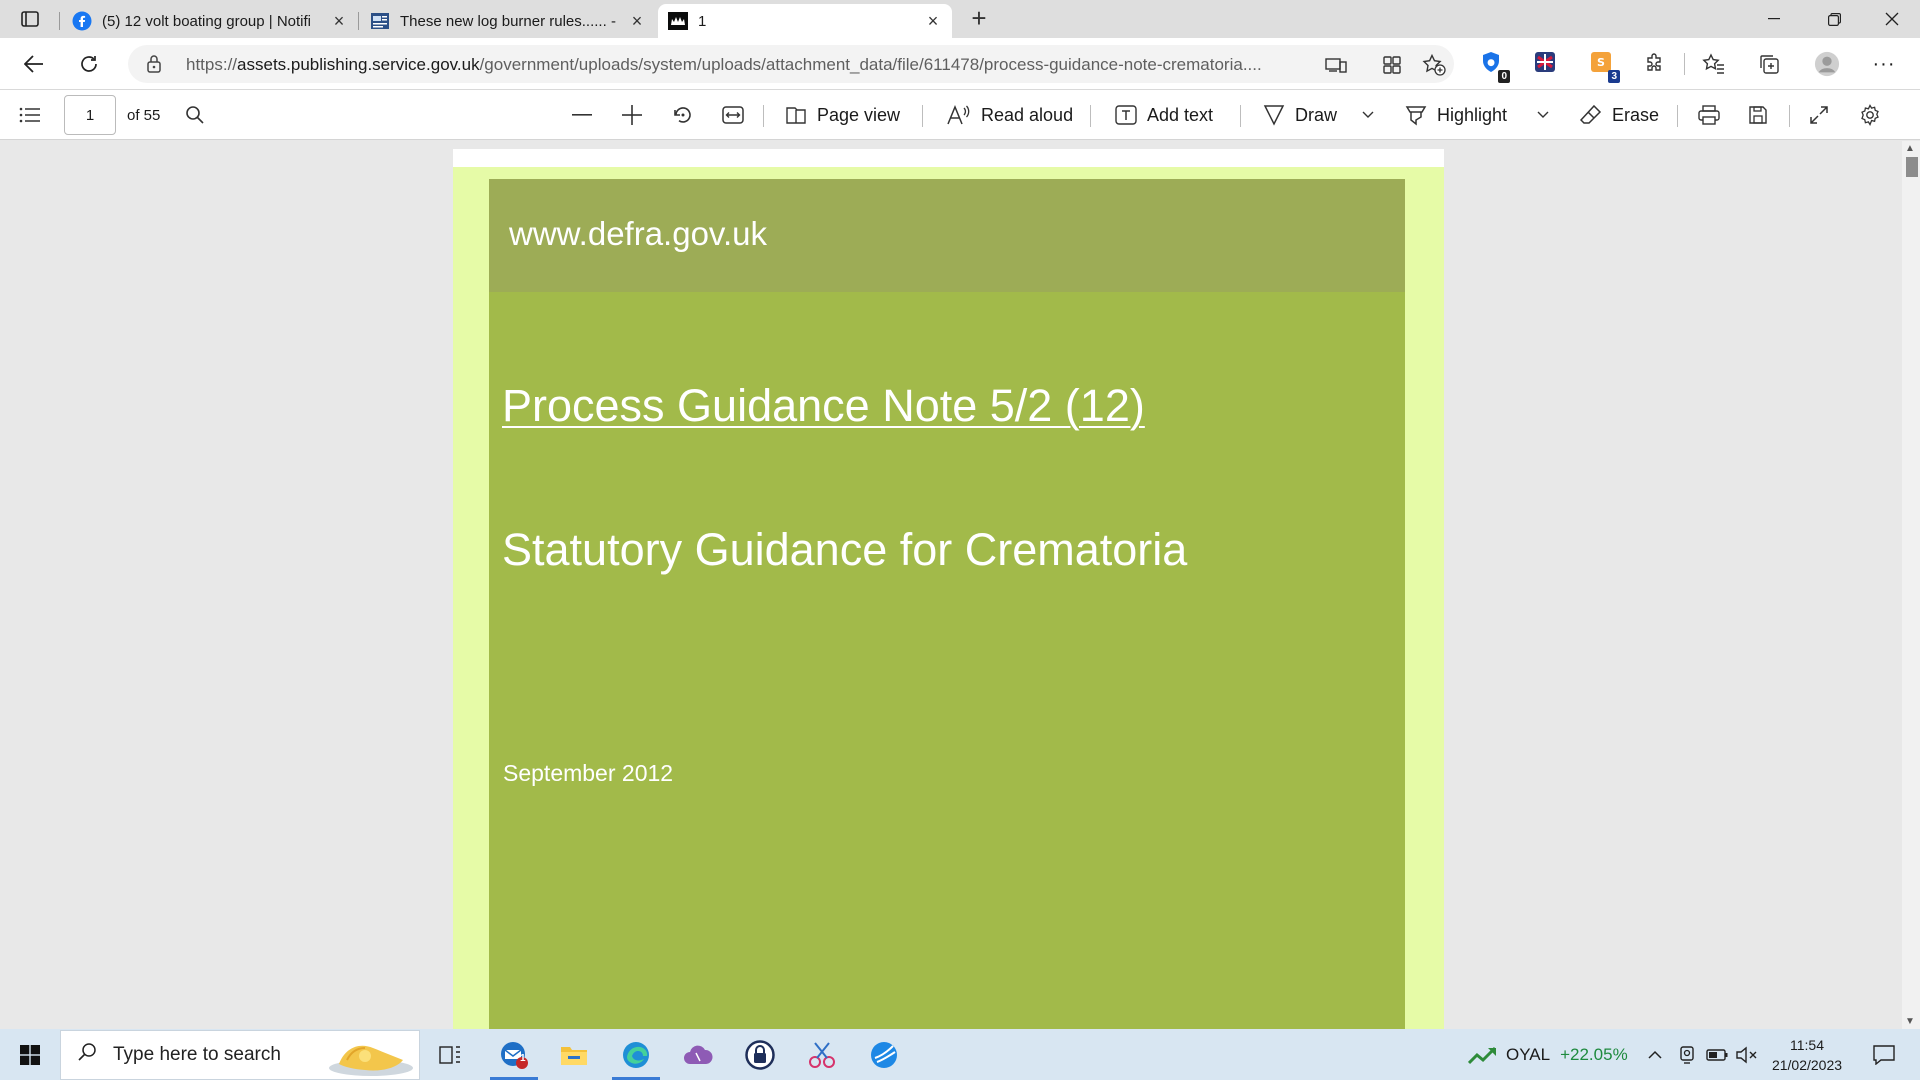 Image resolution: width=1920 pixels, height=1080 pixels. I want to click on expand-icon, so click(1819, 115).